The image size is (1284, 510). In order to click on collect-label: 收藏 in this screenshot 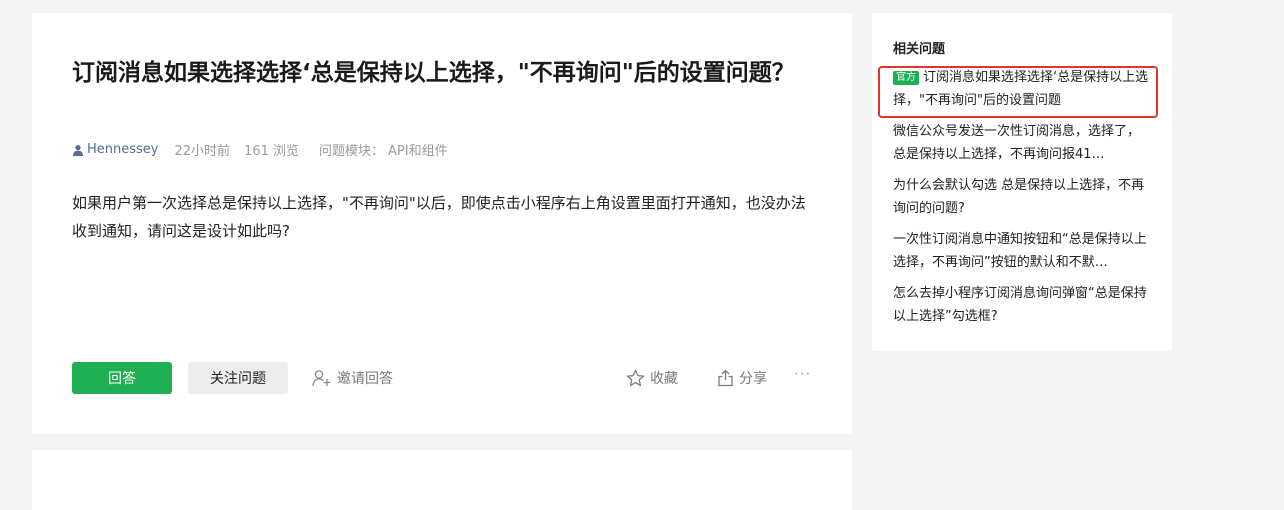, I will do `click(664, 379)`.